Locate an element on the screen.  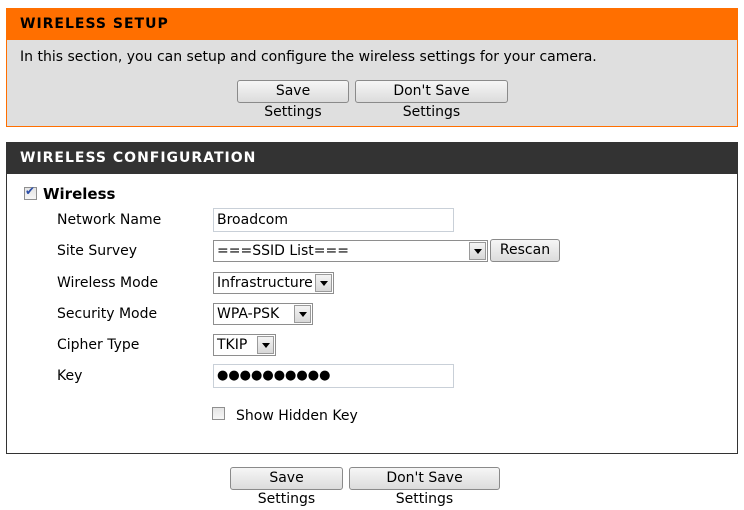
wireless-enable-label: Wireless is located at coordinates (79, 194).